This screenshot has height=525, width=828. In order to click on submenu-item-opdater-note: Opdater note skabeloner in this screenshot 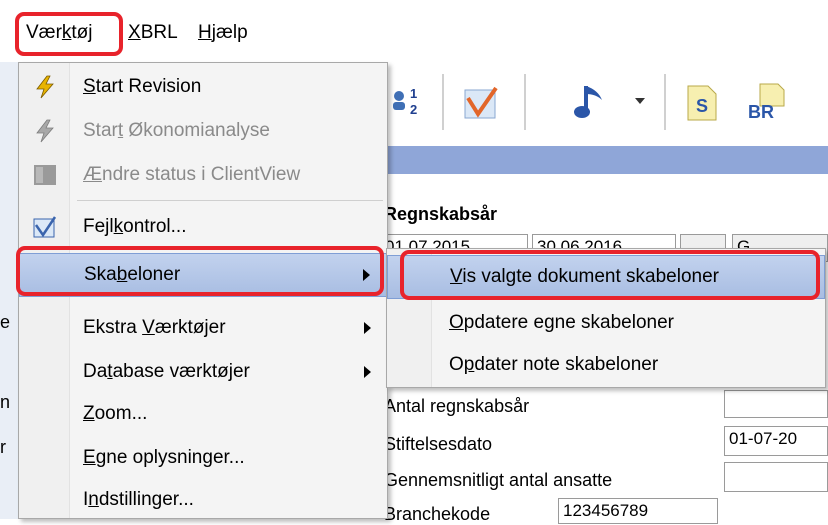, I will do `click(606, 365)`.